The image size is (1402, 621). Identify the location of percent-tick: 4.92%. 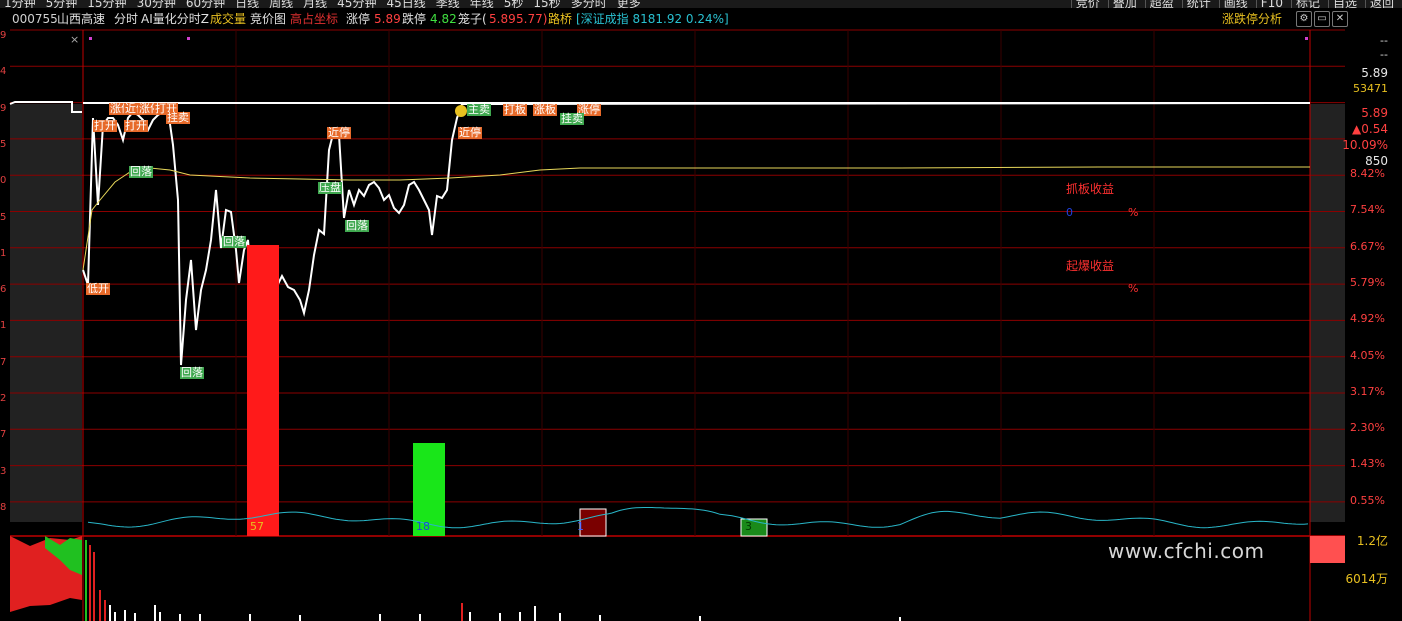
(1367, 319).